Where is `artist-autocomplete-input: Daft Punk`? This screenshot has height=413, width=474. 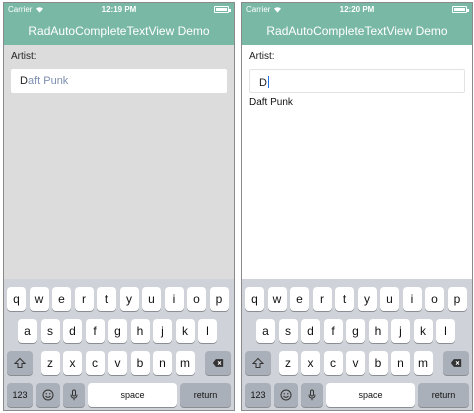 artist-autocomplete-input: Daft Punk is located at coordinates (119, 81).